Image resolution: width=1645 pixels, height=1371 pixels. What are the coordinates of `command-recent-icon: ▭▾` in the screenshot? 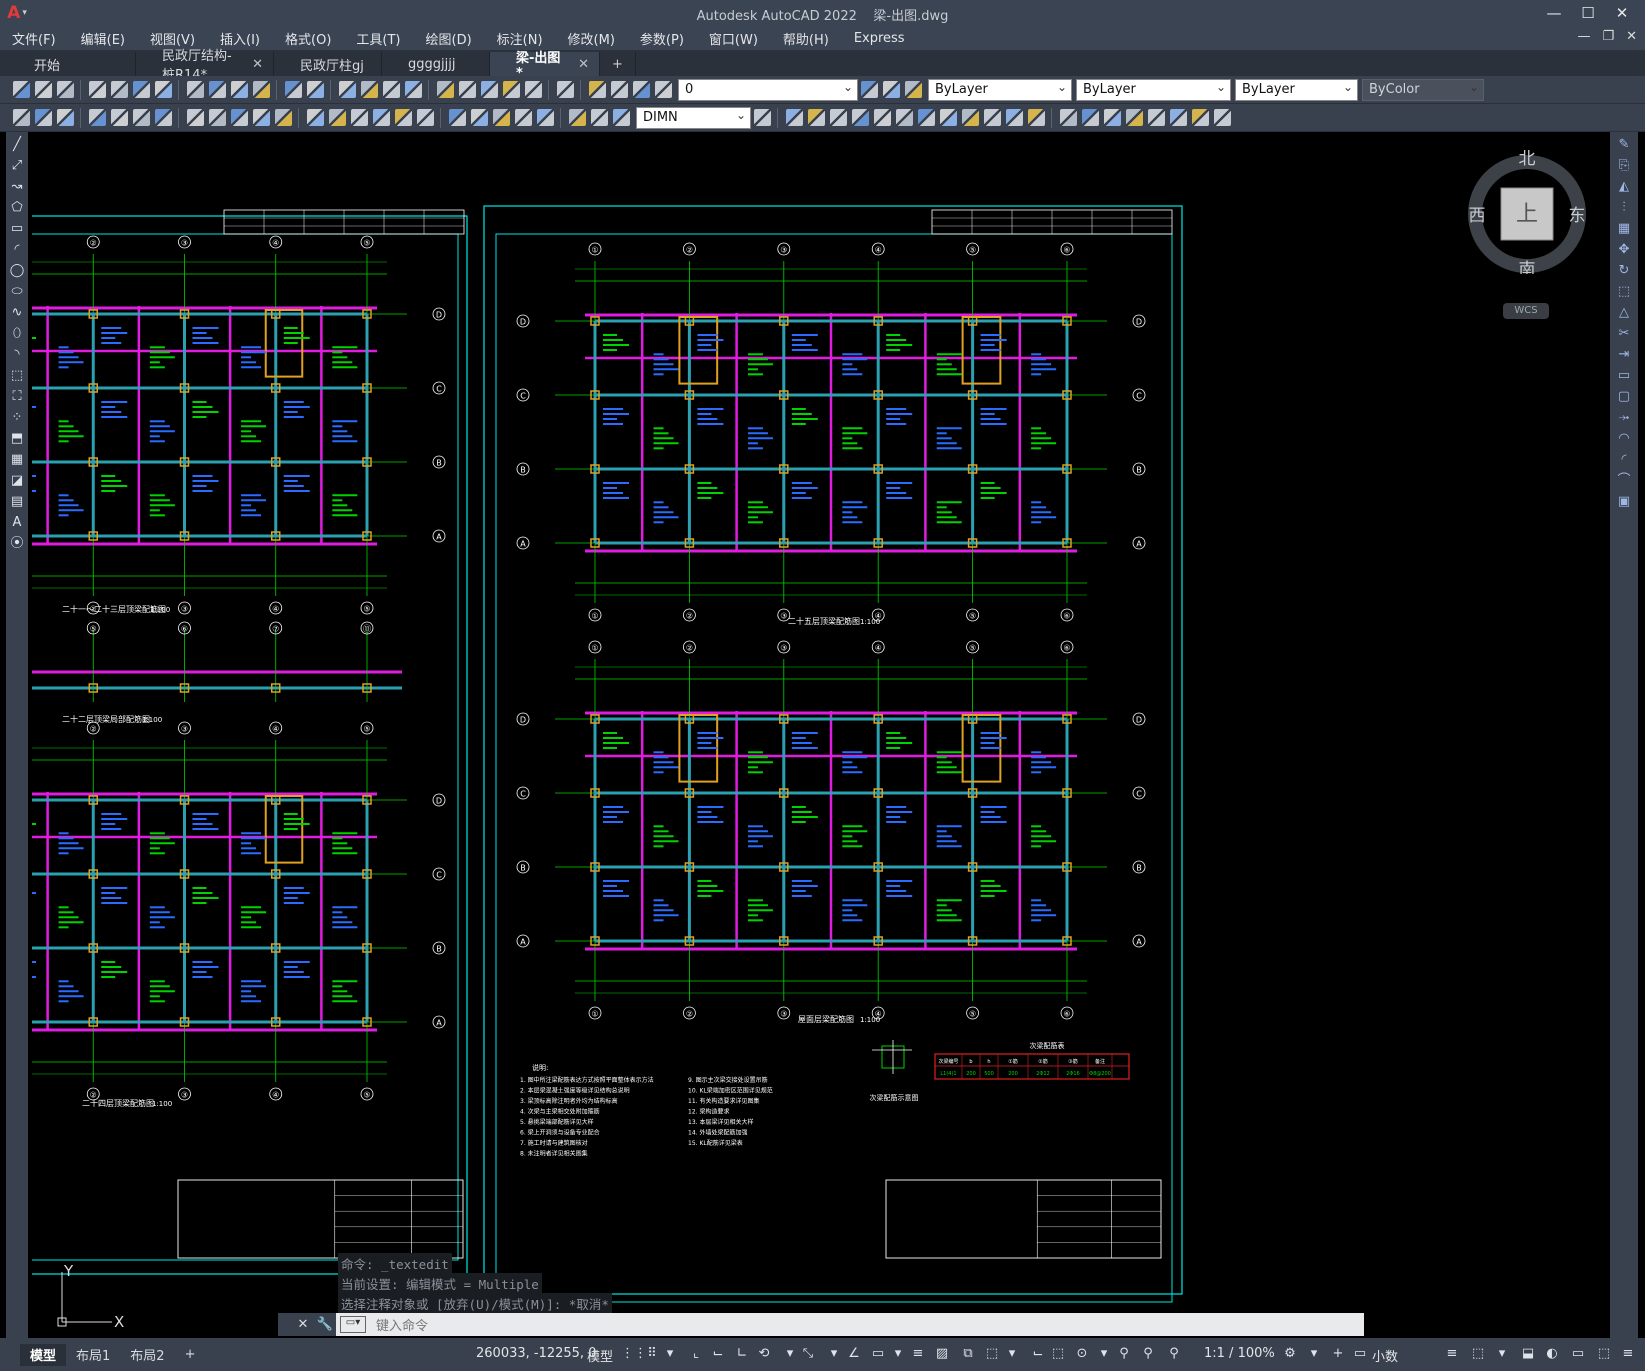 It's located at (353, 1324).